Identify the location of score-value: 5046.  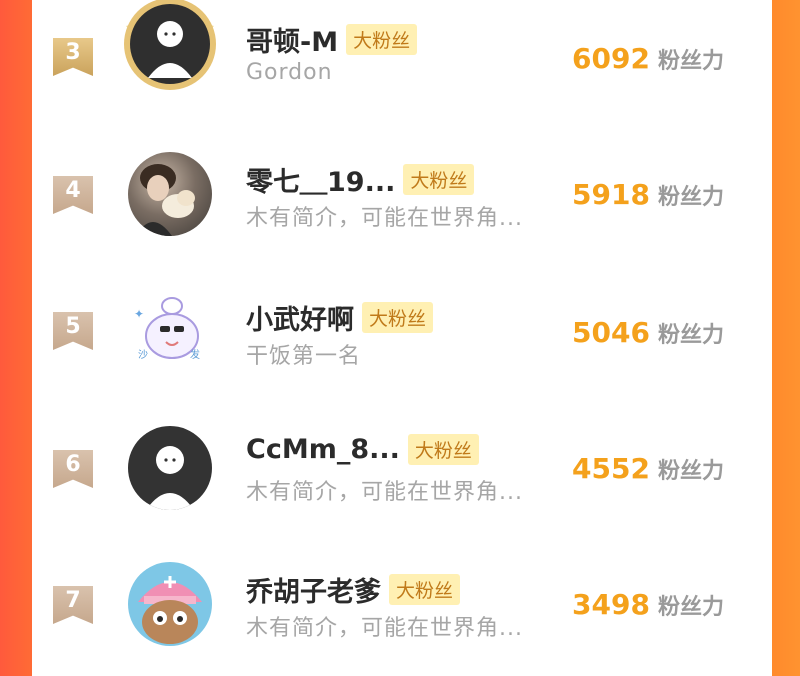
(611, 332).